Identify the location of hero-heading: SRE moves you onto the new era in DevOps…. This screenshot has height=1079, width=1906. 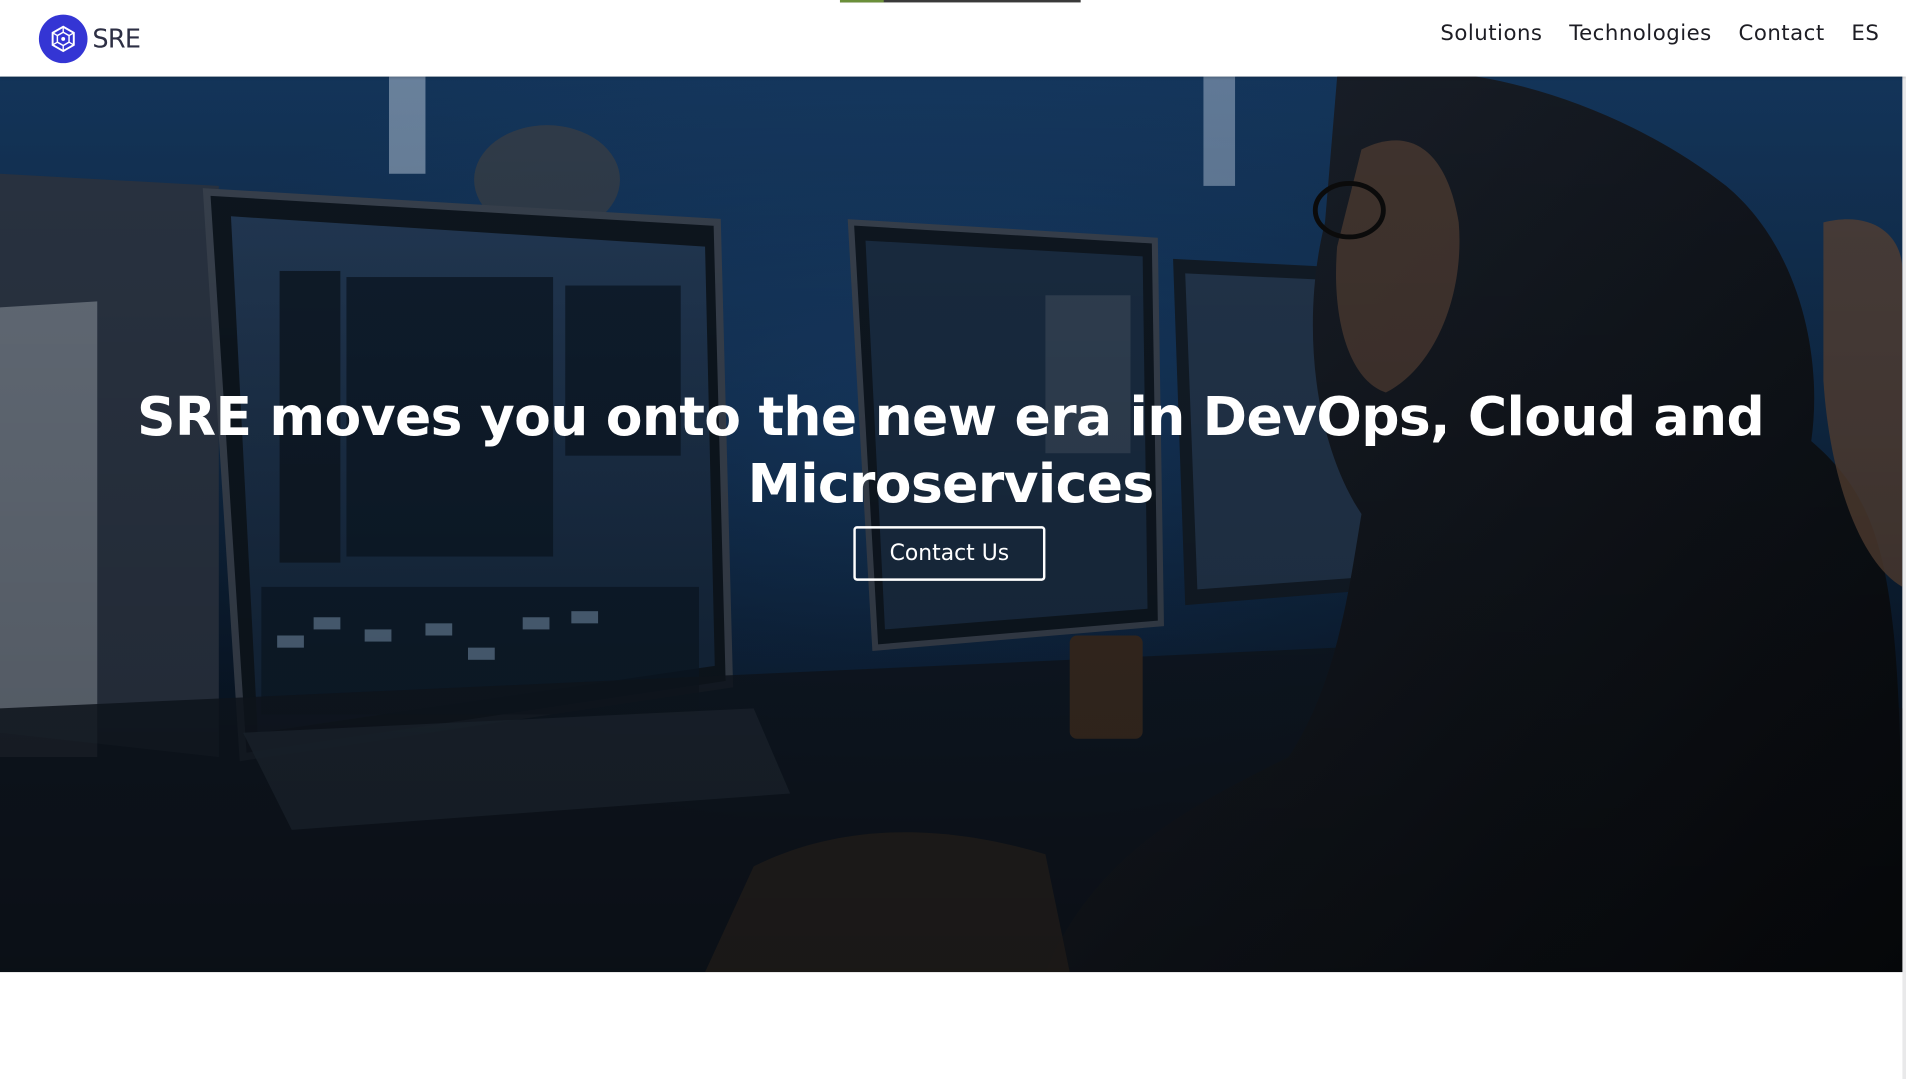
(951, 451).